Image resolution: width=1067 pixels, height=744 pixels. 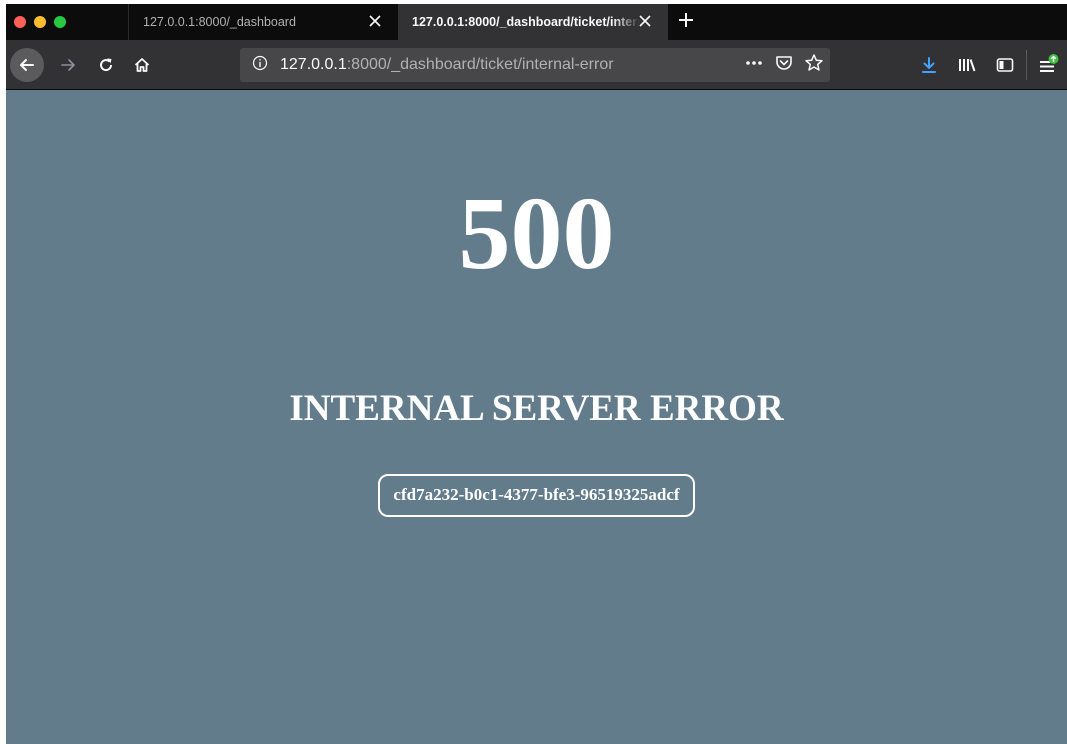 I want to click on window-controls, so click(x=67, y=22).